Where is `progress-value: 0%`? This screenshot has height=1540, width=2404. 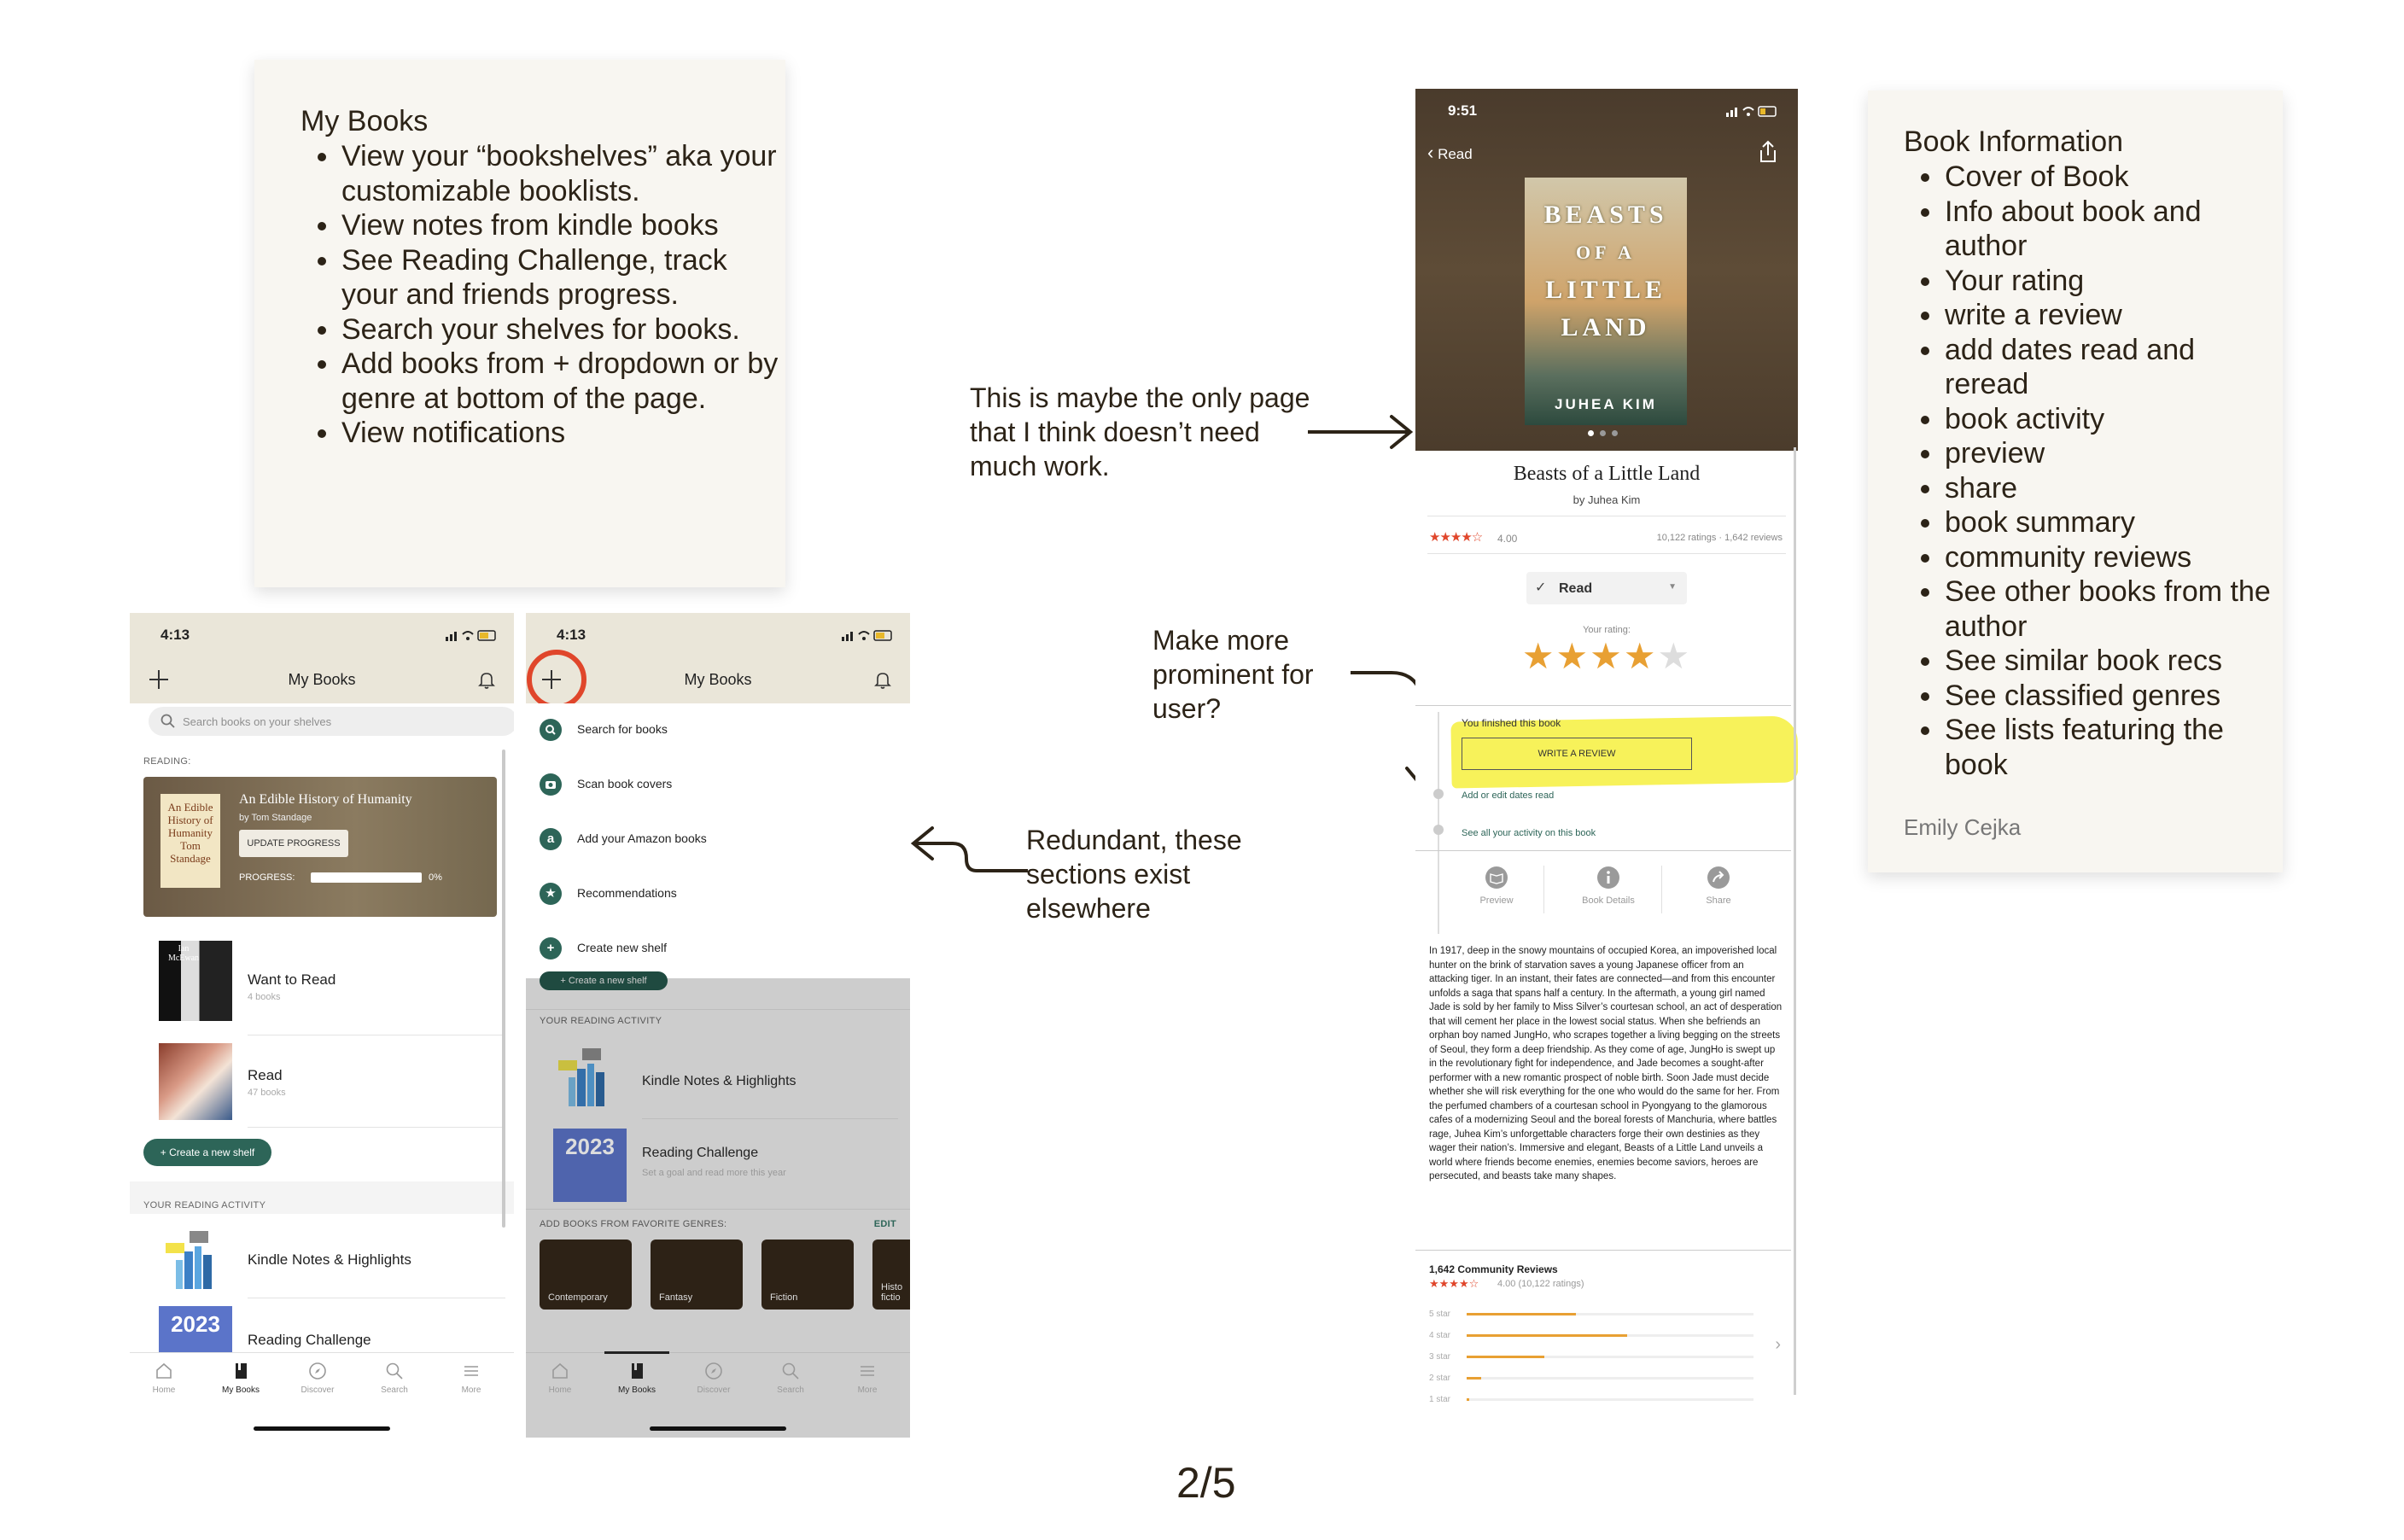
progress-value: 0% is located at coordinates (435, 878).